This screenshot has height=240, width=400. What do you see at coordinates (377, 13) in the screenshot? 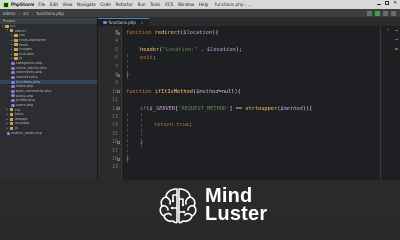
I see `run-icon` at bounding box center [377, 13].